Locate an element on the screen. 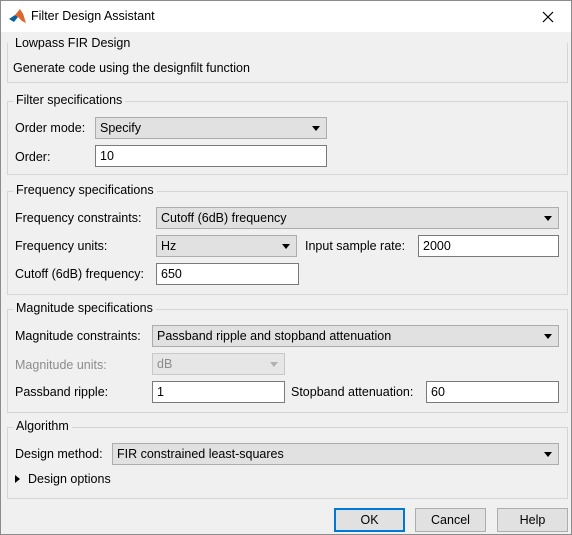  close-button is located at coordinates (548, 16).